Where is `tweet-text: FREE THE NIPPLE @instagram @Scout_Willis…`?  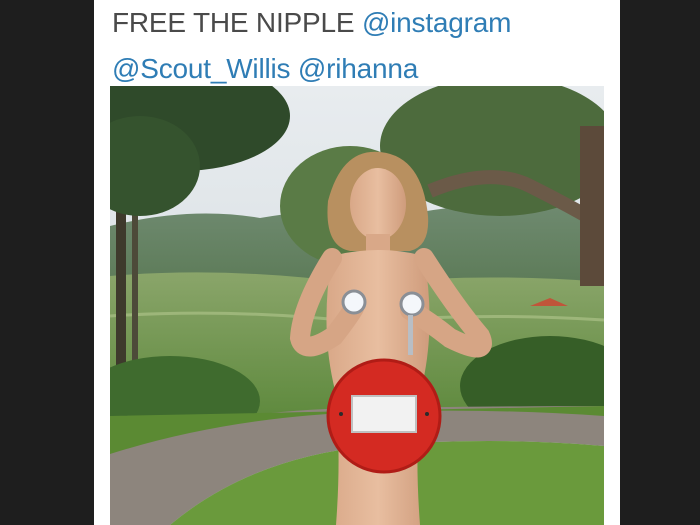 tweet-text: FREE THE NIPPLE @instagram @Scout_Willis… is located at coordinates (362, 46).